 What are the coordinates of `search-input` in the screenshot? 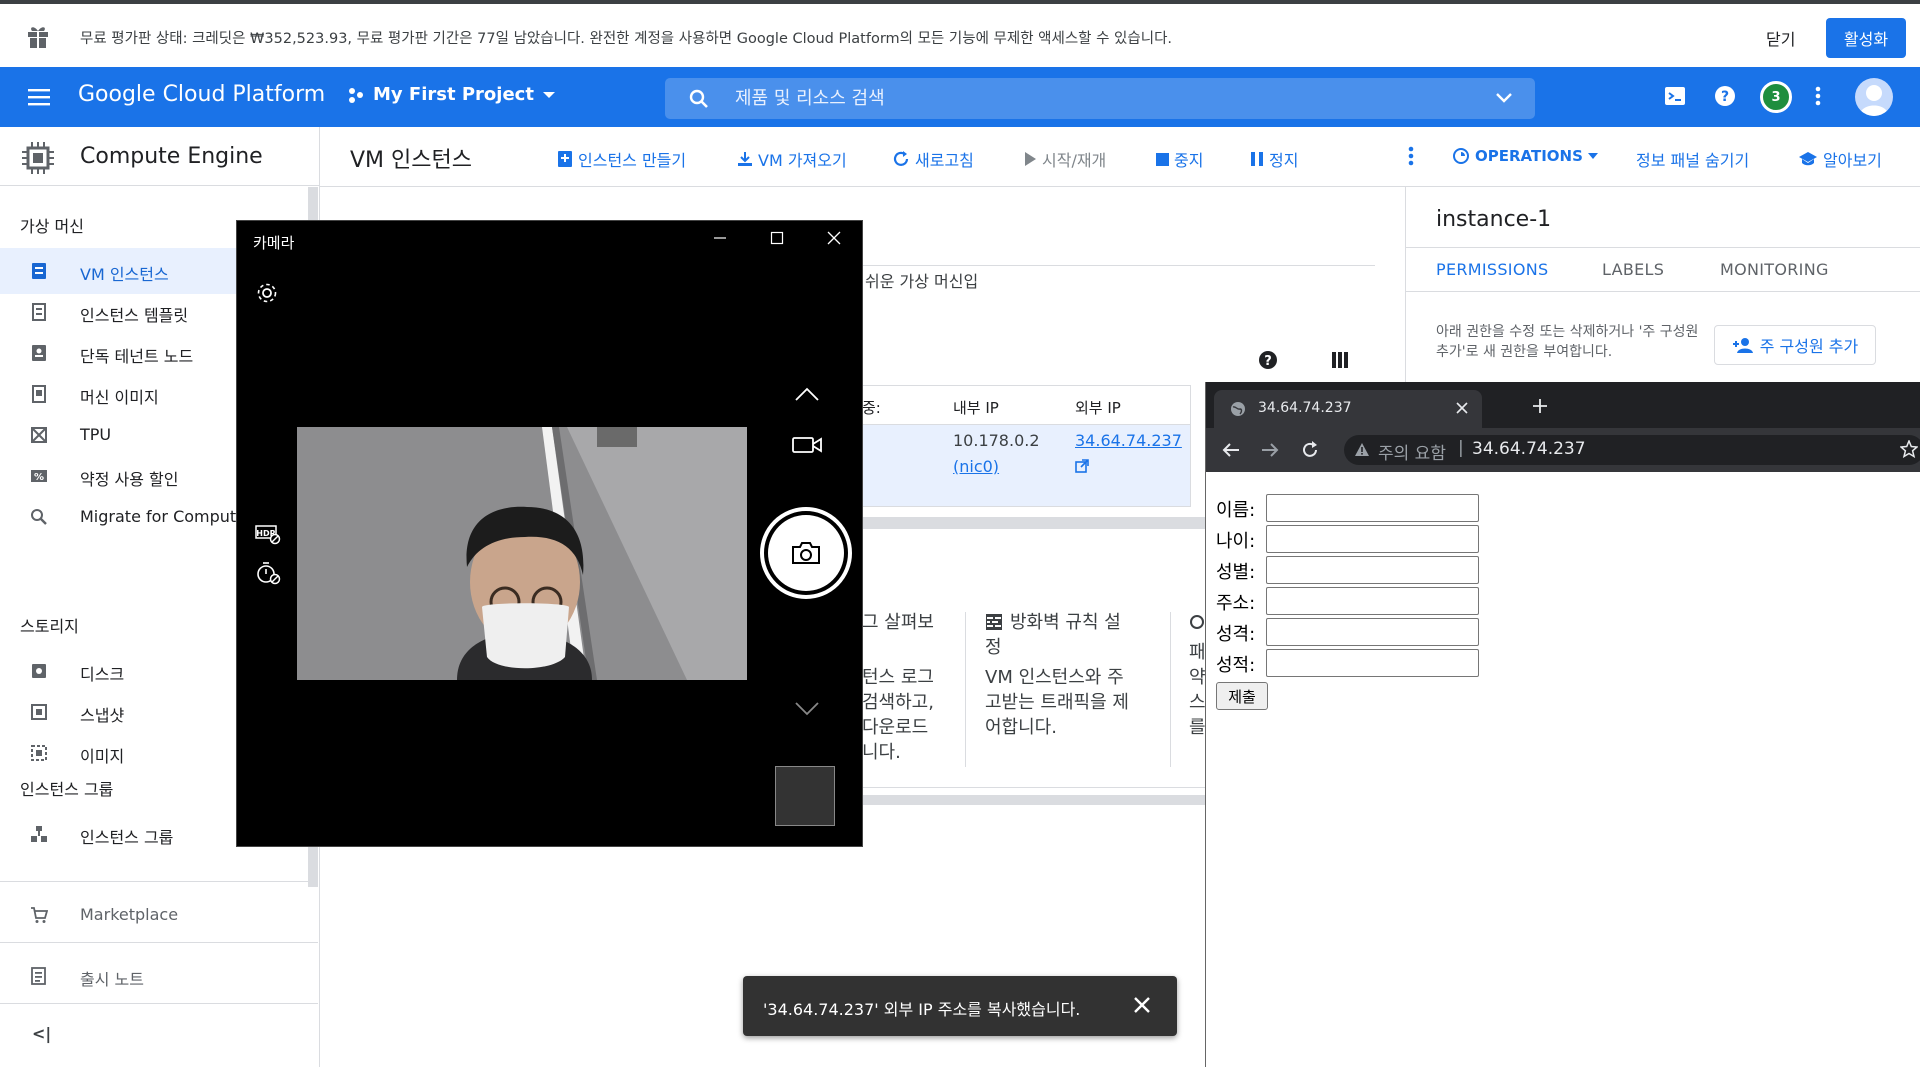 It's located at (1085, 98).